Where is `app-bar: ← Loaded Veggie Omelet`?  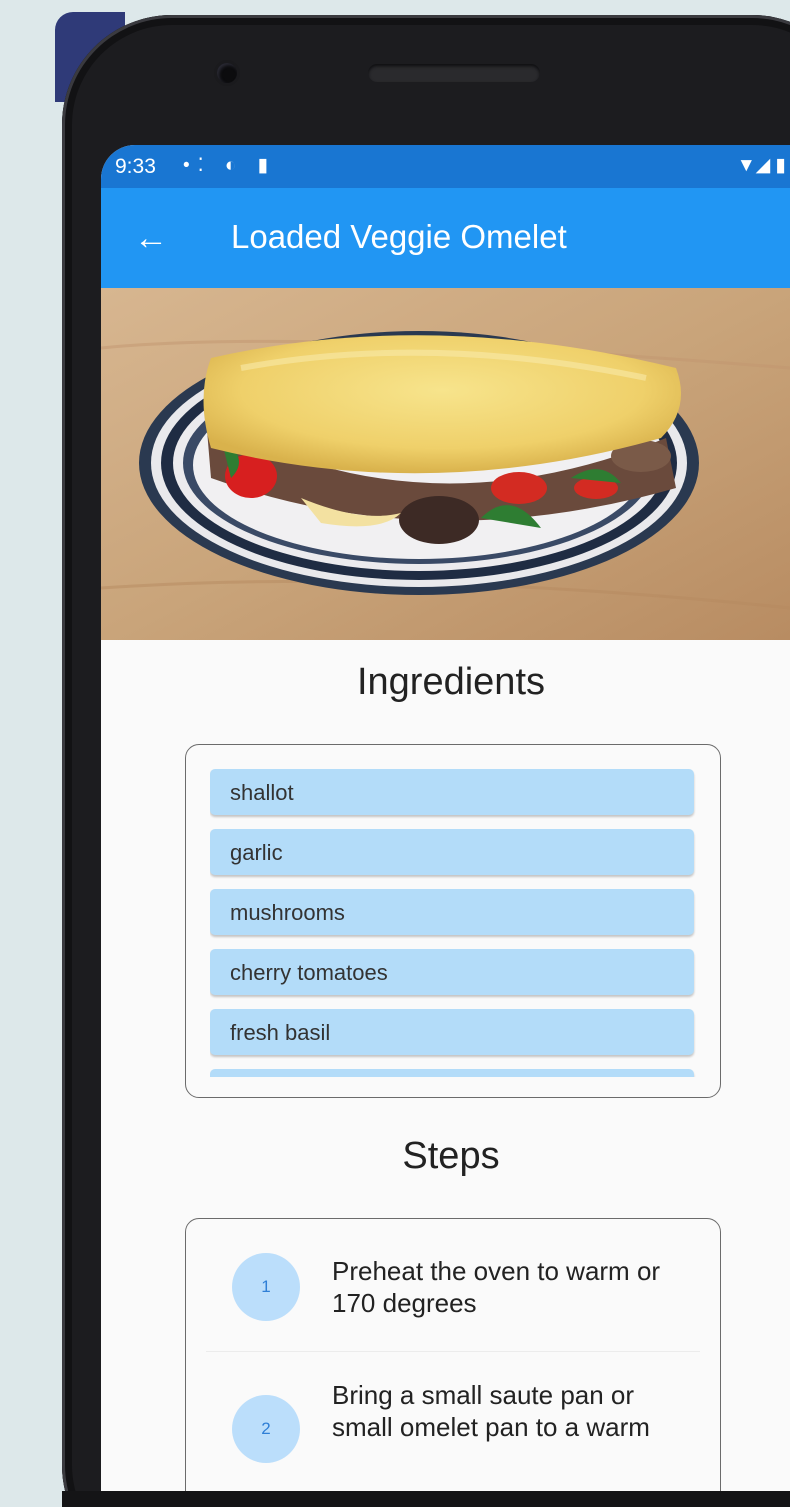
app-bar: ← Loaded Veggie Omelet is located at coordinates (445, 238).